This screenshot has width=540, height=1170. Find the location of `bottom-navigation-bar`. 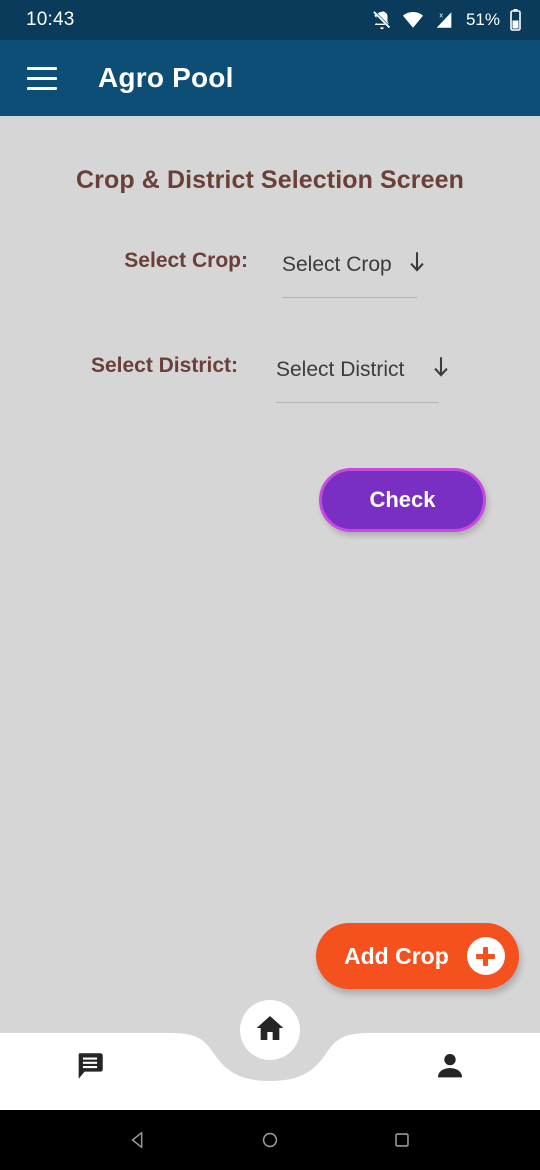

bottom-navigation-bar is located at coordinates (270, 1055).